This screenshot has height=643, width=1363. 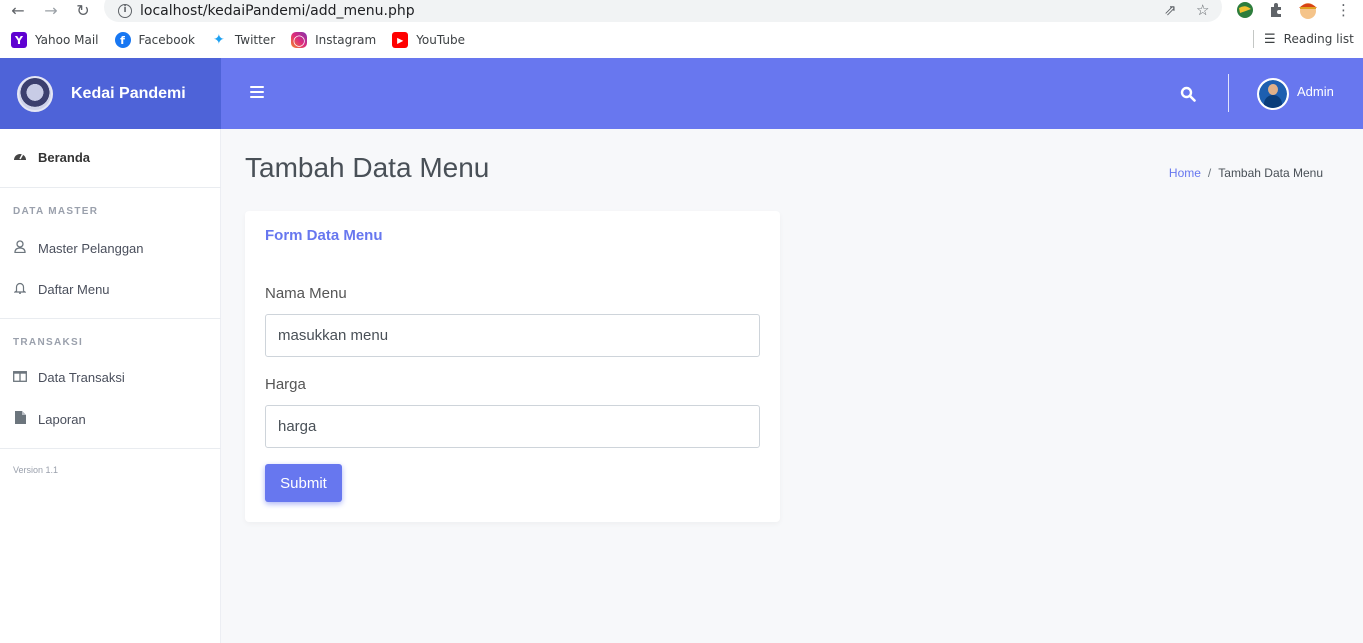 I want to click on dashboard-gauge-icon, so click(x=20, y=157).